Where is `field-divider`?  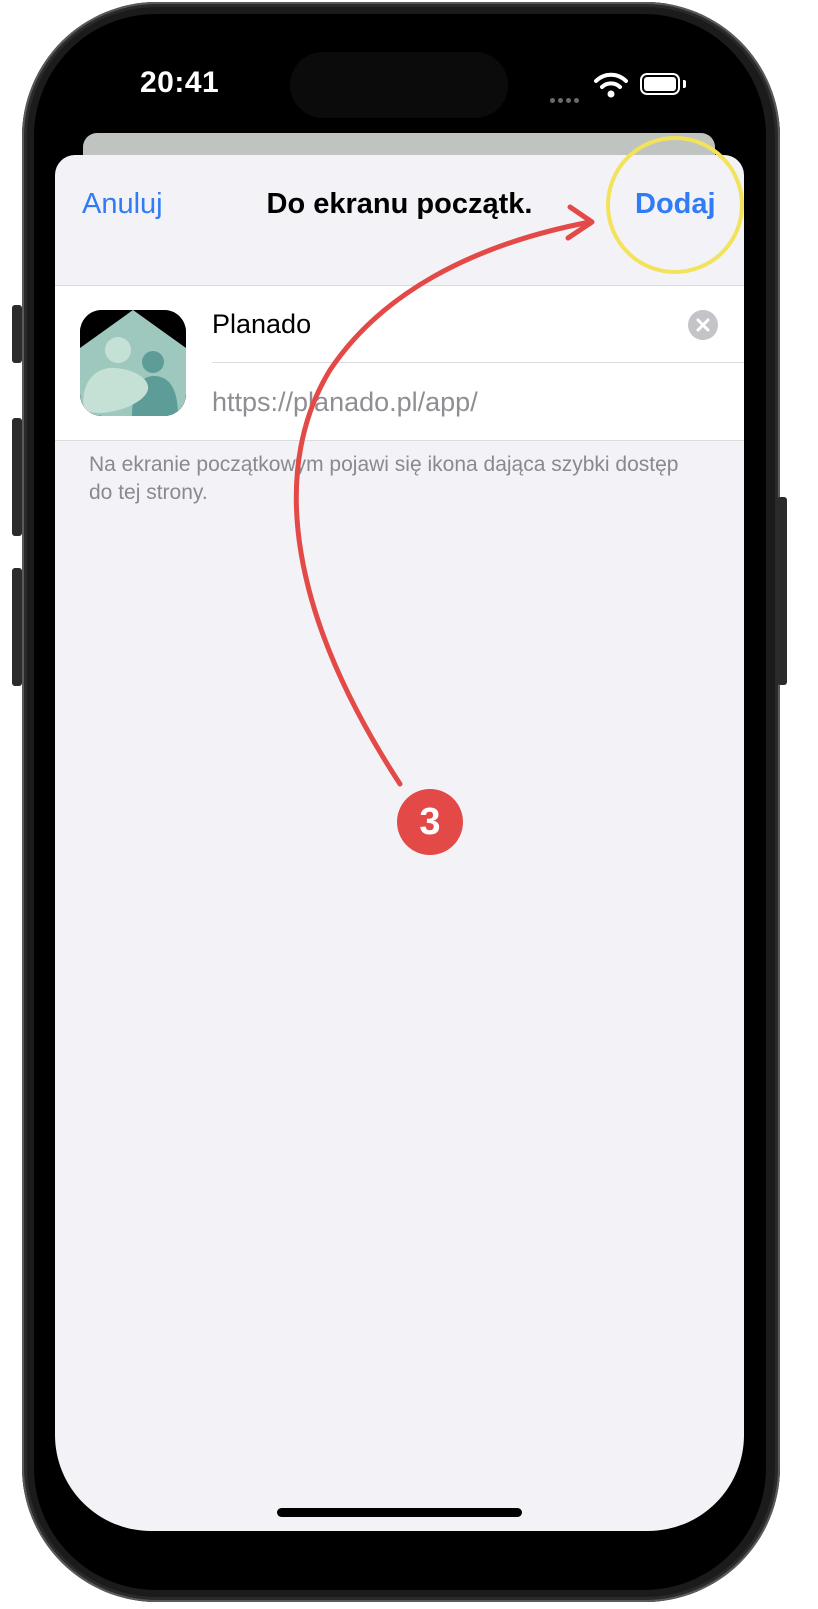 field-divider is located at coordinates (478, 362).